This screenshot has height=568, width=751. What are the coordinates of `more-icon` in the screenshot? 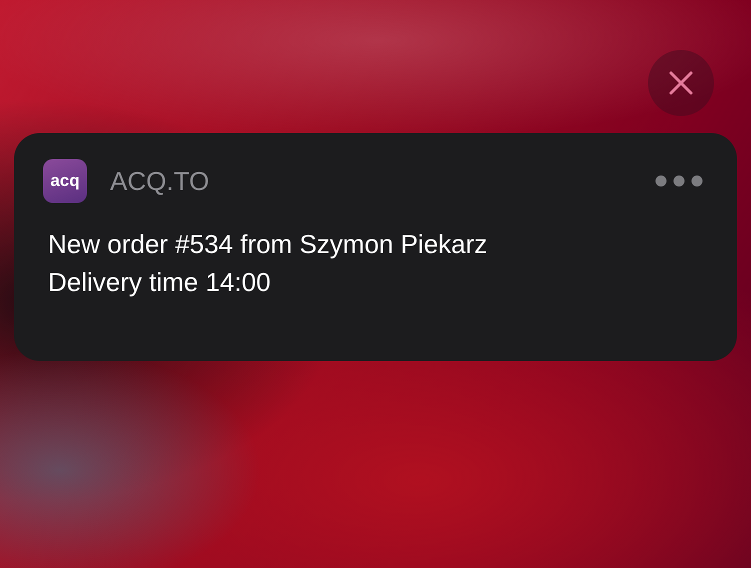 It's located at (679, 181).